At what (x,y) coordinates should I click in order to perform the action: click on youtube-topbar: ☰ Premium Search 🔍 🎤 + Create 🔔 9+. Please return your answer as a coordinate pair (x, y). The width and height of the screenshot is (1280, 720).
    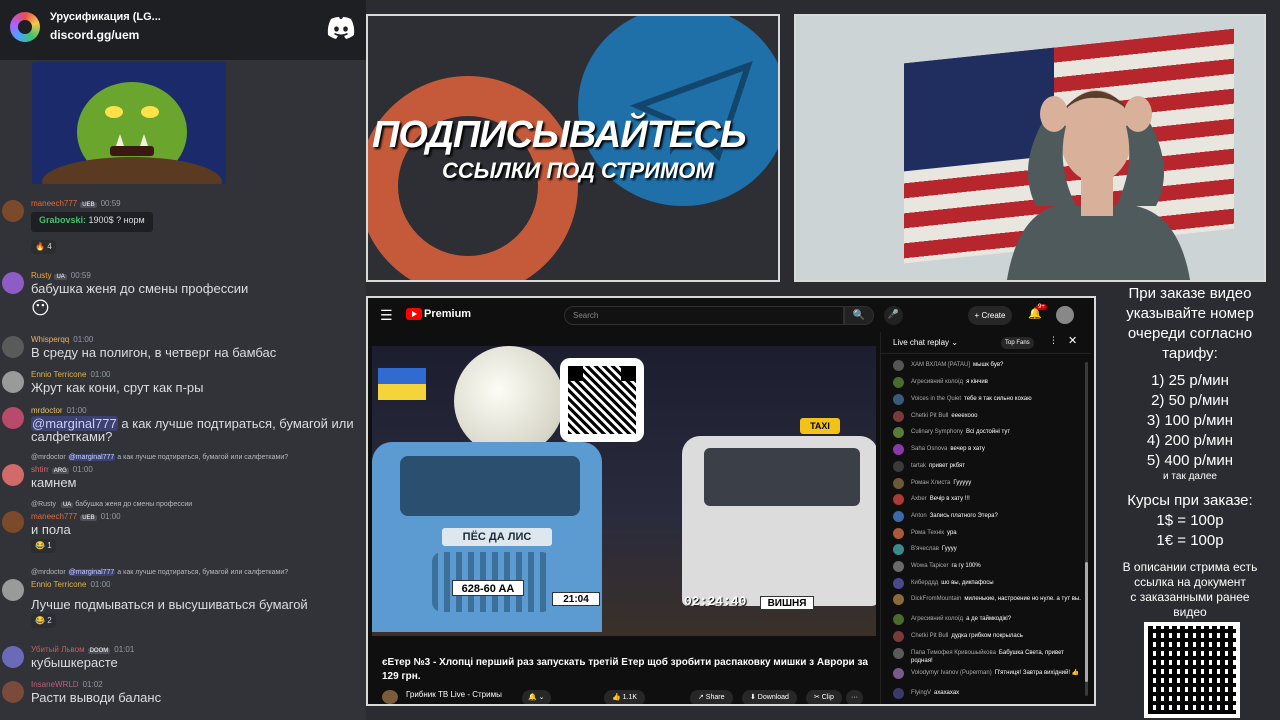
    Looking at the image, I should click on (731, 315).